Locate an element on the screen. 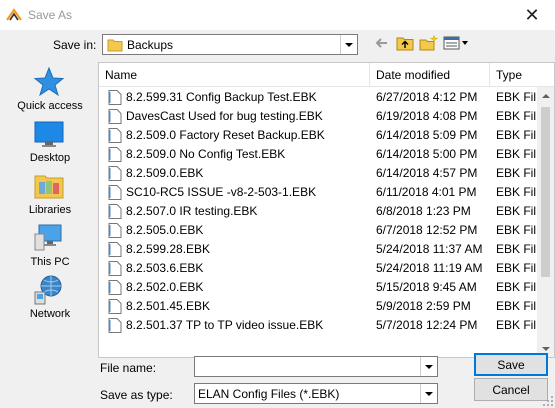 The height and width of the screenshot is (408, 555). file-name: 8.2.503.6.EBK is located at coordinates (165, 268).